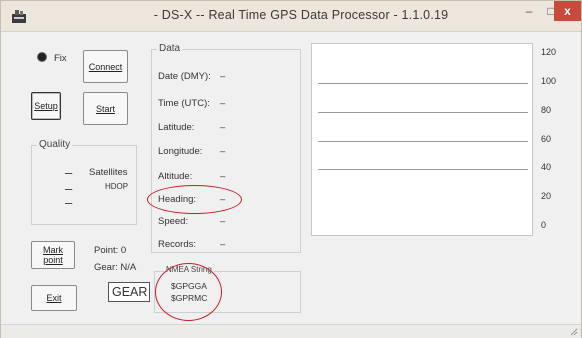  What do you see at coordinates (574, 332) in the screenshot?
I see `resize-grip-icon` at bounding box center [574, 332].